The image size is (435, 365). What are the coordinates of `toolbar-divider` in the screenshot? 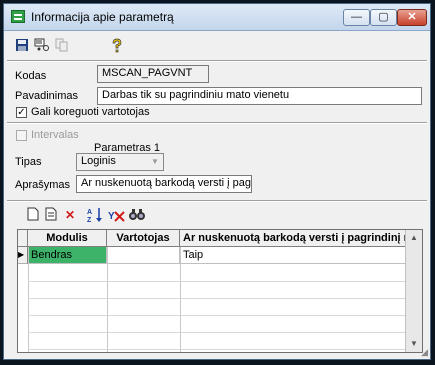 It's located at (217, 61).